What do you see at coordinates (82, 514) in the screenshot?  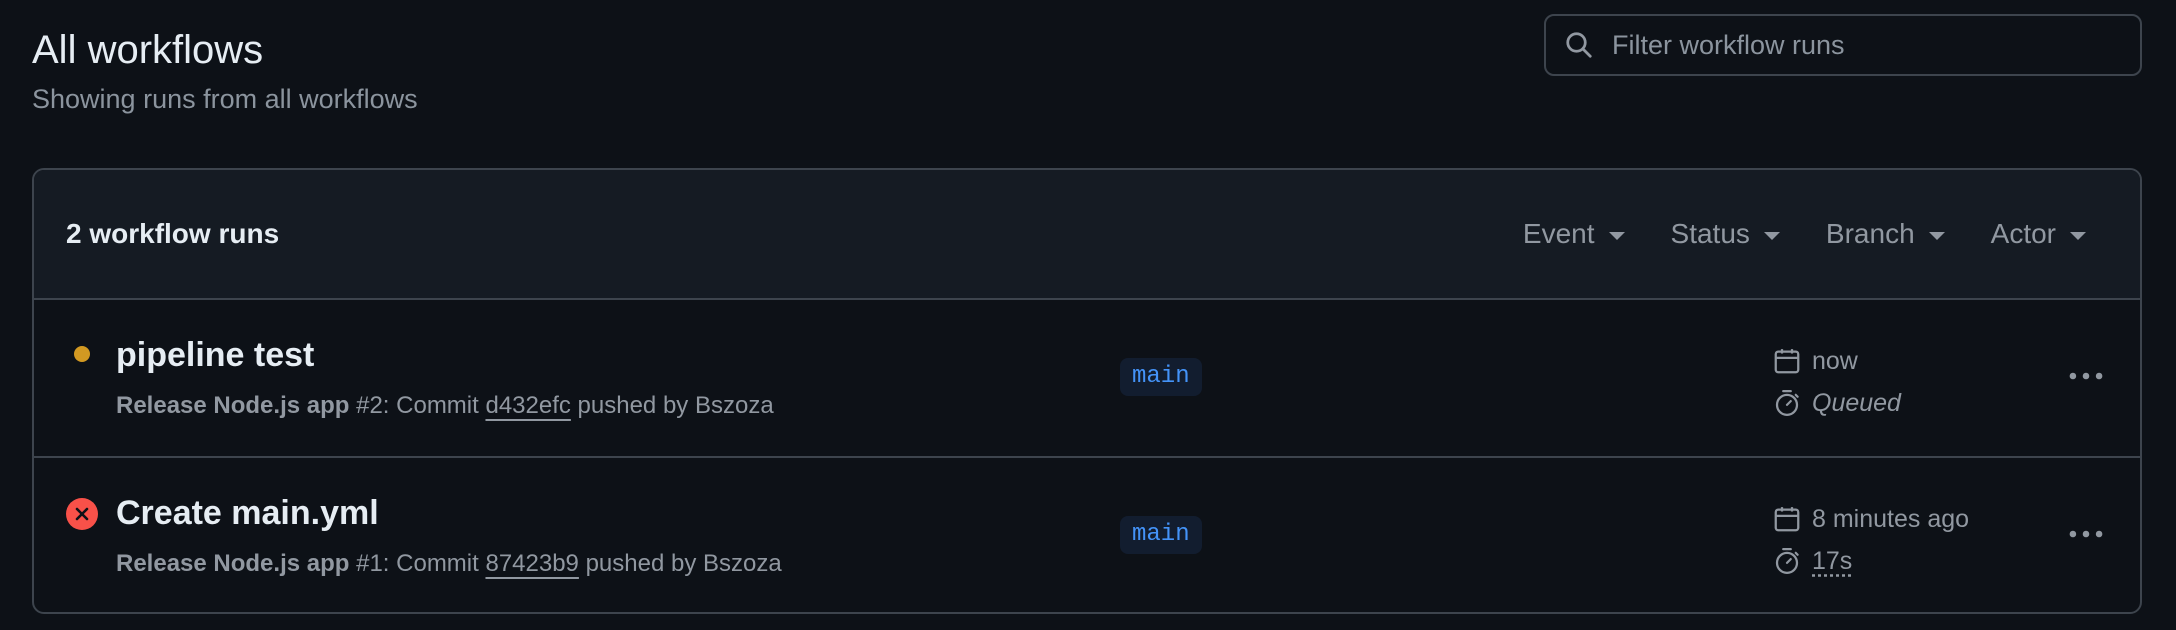 I see `failure-status-icon` at bounding box center [82, 514].